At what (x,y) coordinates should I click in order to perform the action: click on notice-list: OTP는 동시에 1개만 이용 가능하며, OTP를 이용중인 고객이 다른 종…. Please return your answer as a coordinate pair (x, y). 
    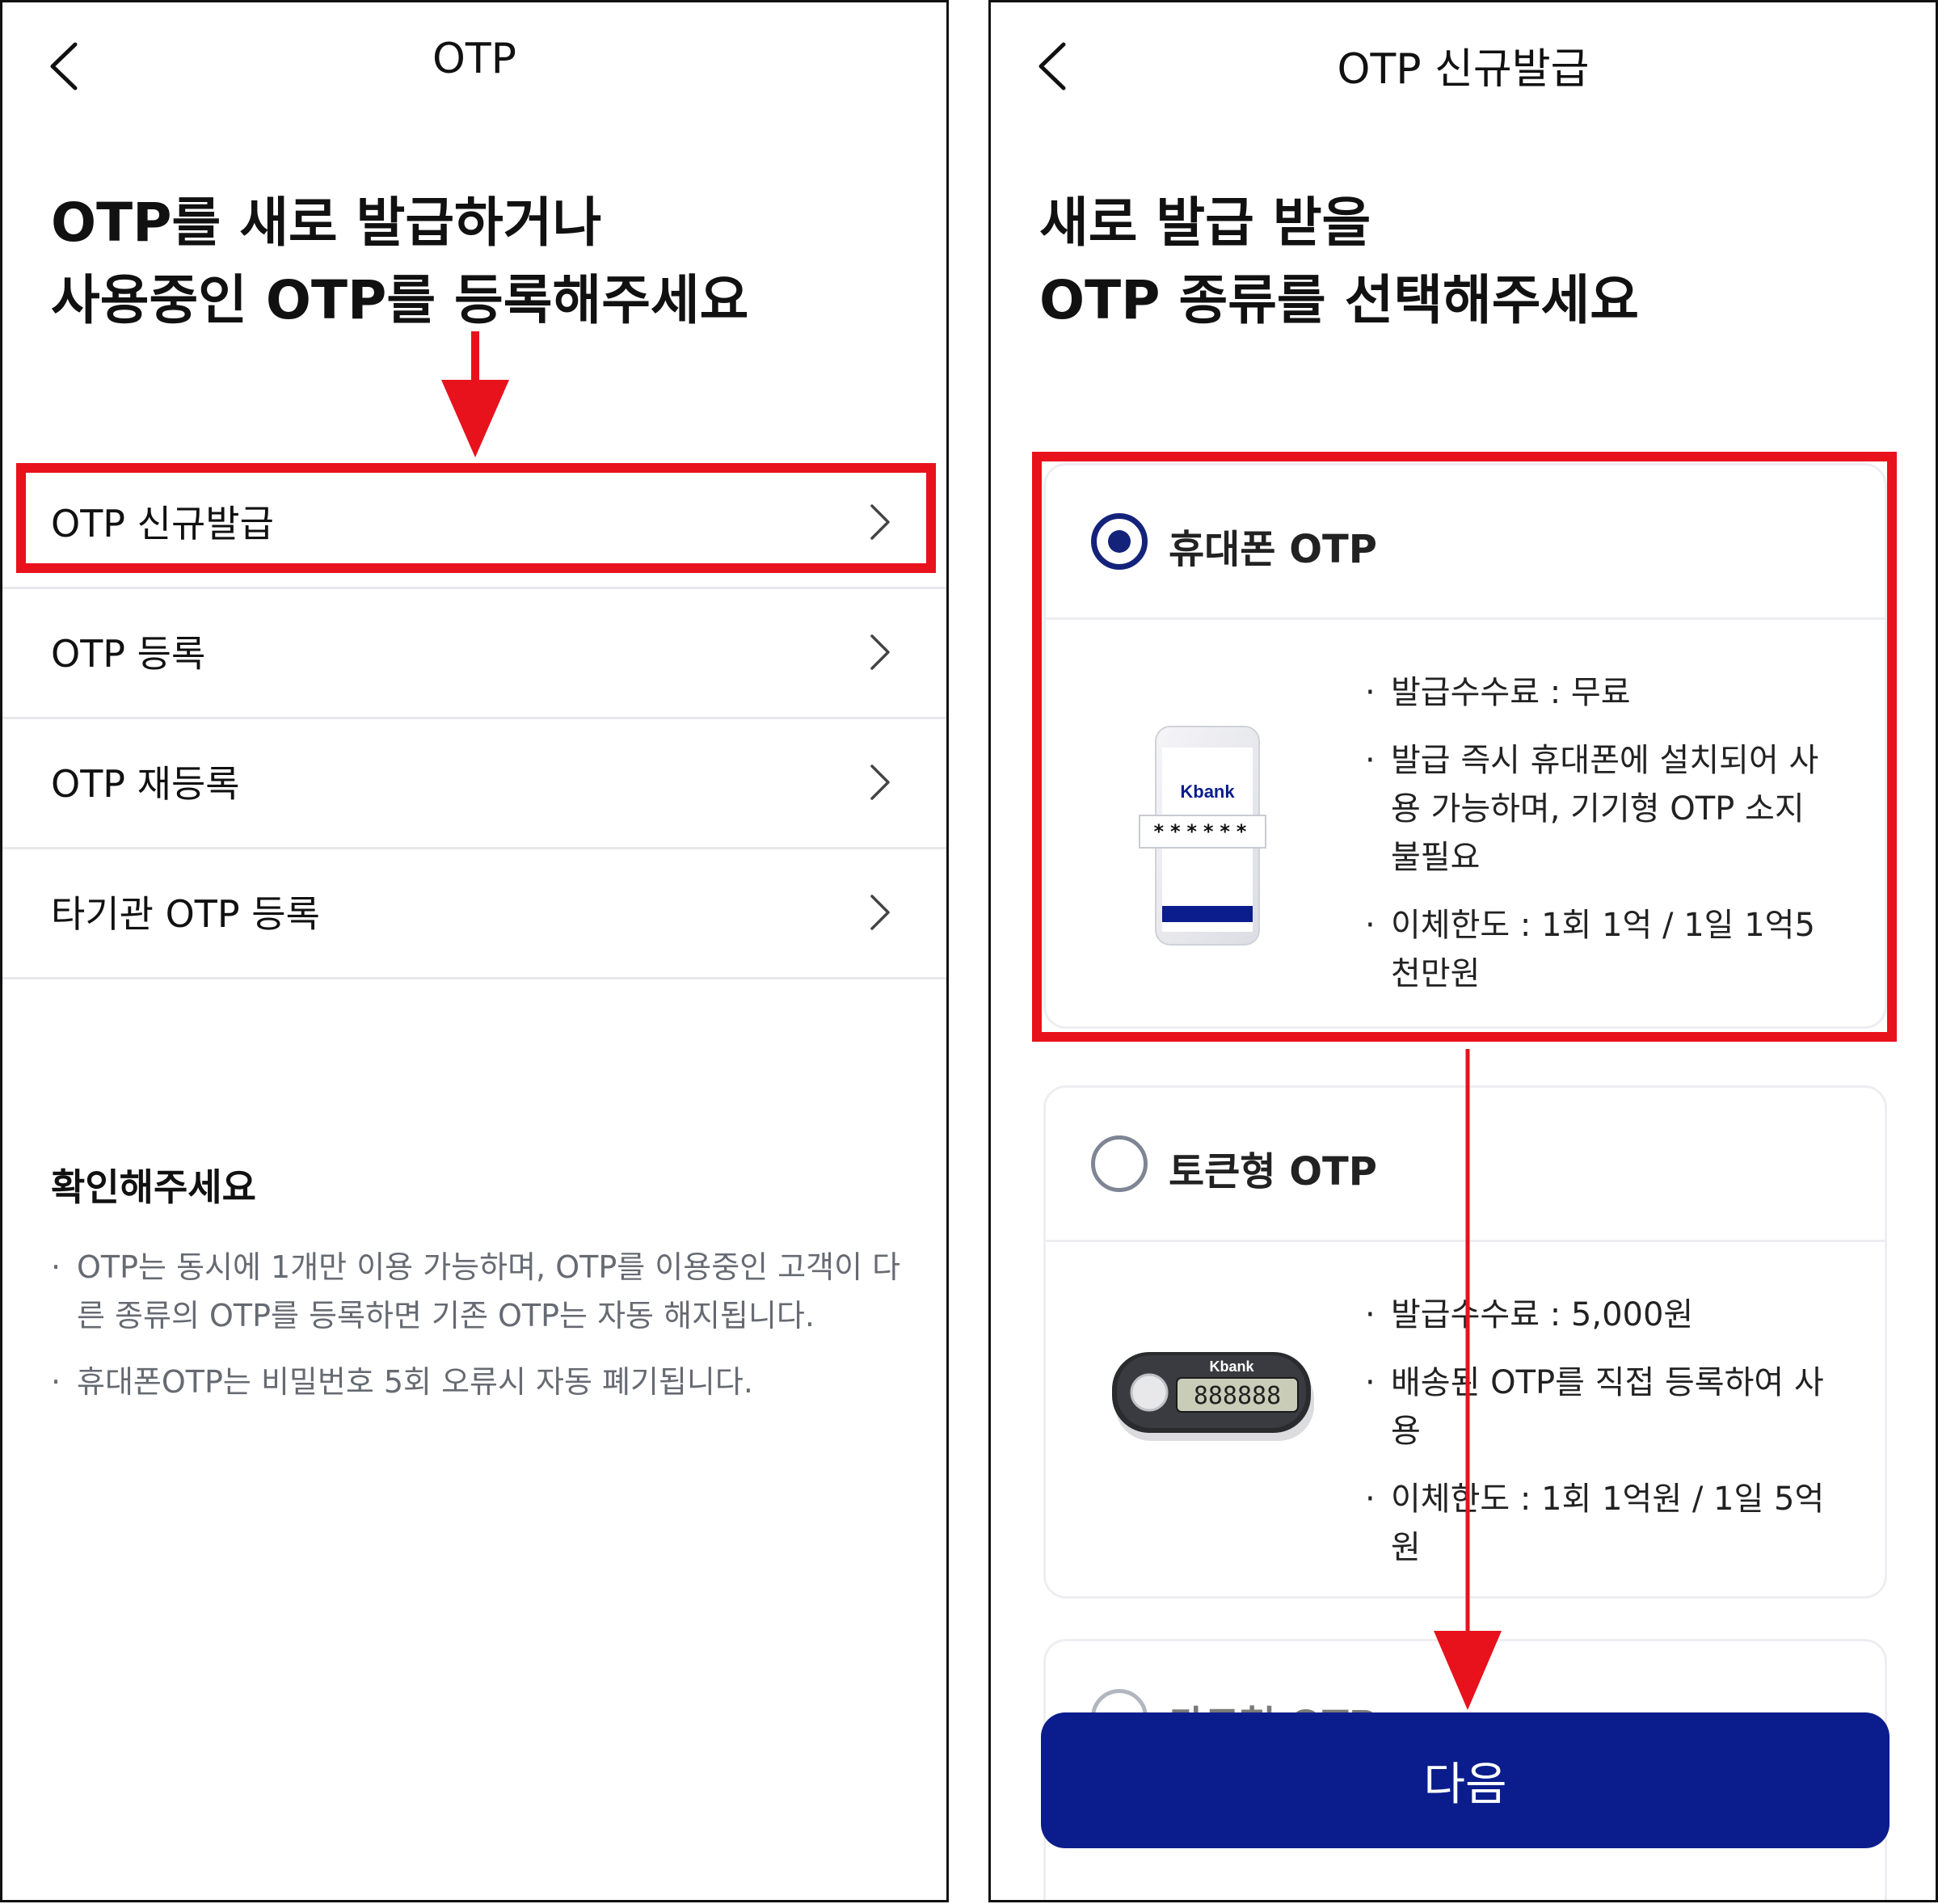
    Looking at the image, I should click on (479, 1333).